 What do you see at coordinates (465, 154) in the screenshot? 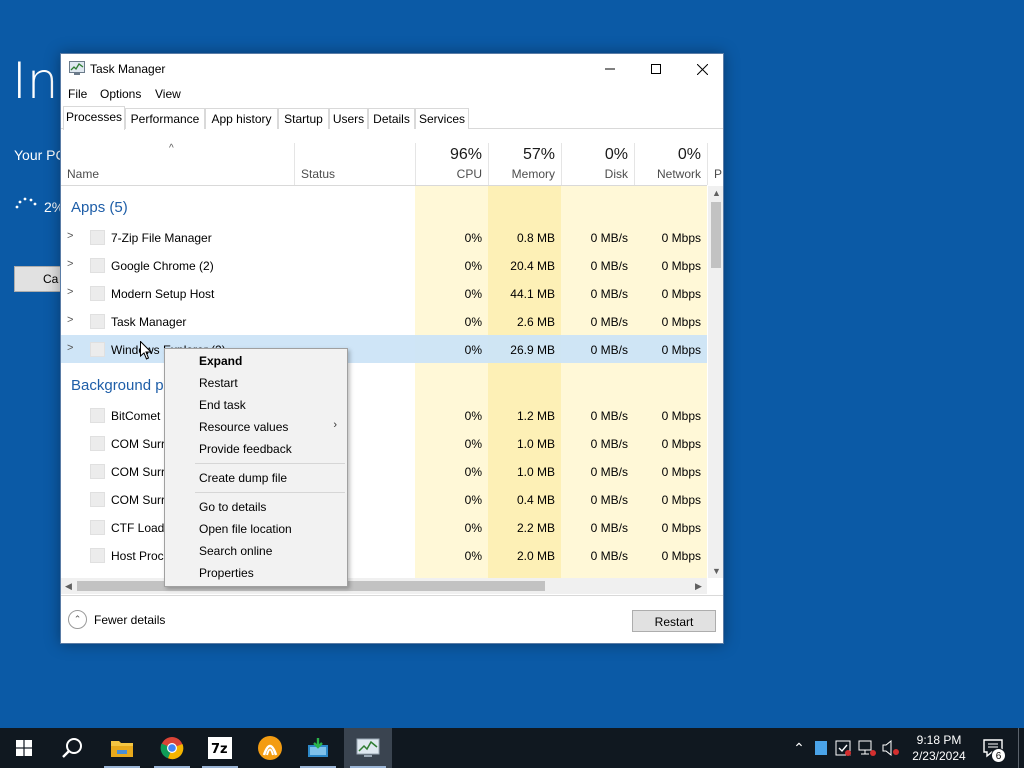
I see `cpu-total: 96%` at bounding box center [465, 154].